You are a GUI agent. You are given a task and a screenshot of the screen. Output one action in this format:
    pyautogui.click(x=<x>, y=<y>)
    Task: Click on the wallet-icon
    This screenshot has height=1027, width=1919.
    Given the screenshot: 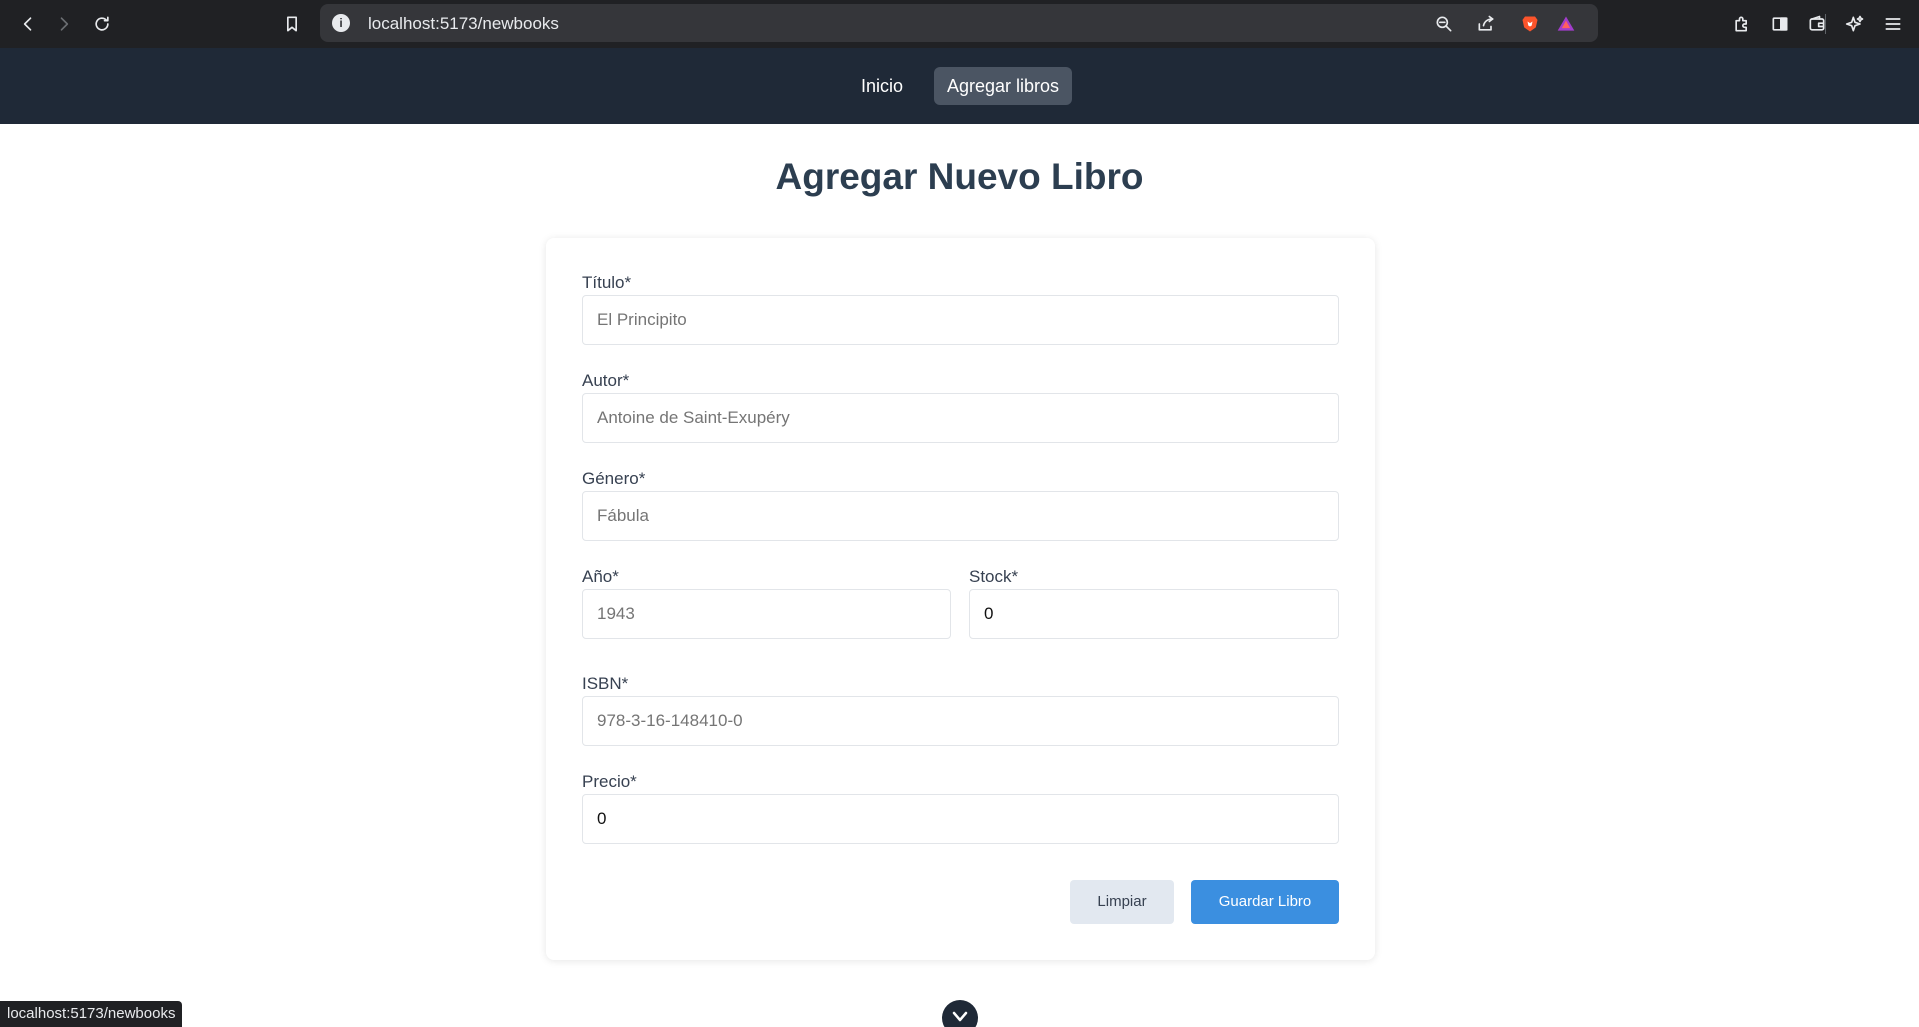 What is the action you would take?
    pyautogui.click(x=1817, y=23)
    